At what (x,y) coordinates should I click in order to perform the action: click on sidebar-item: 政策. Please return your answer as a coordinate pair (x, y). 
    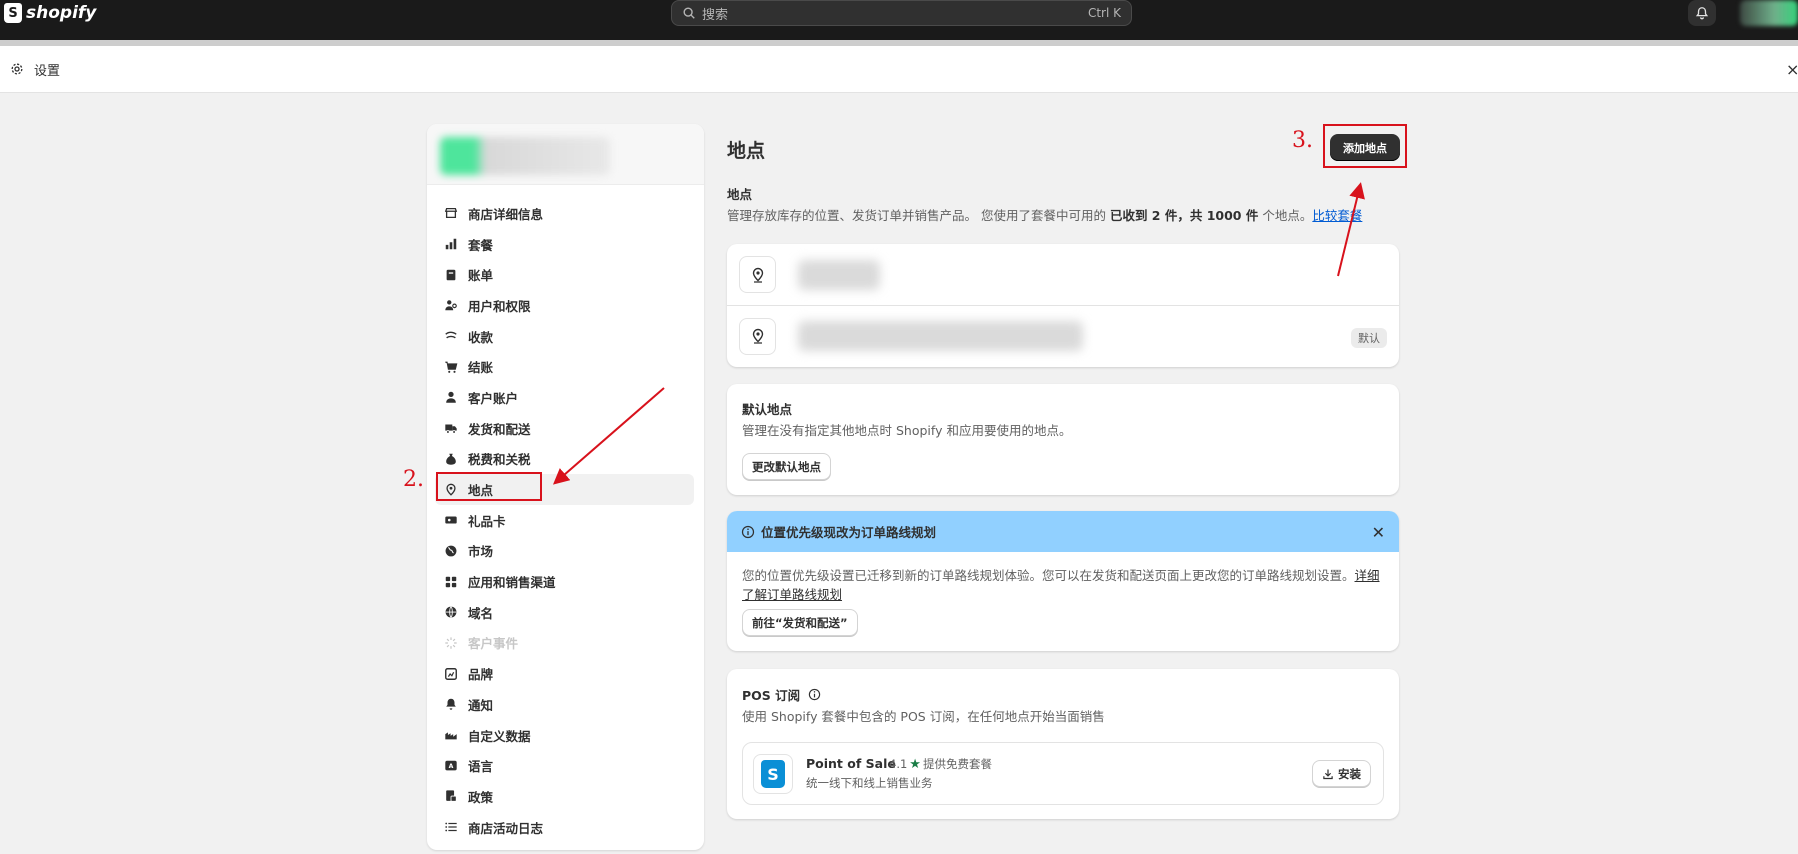
    Looking at the image, I should click on (564, 796).